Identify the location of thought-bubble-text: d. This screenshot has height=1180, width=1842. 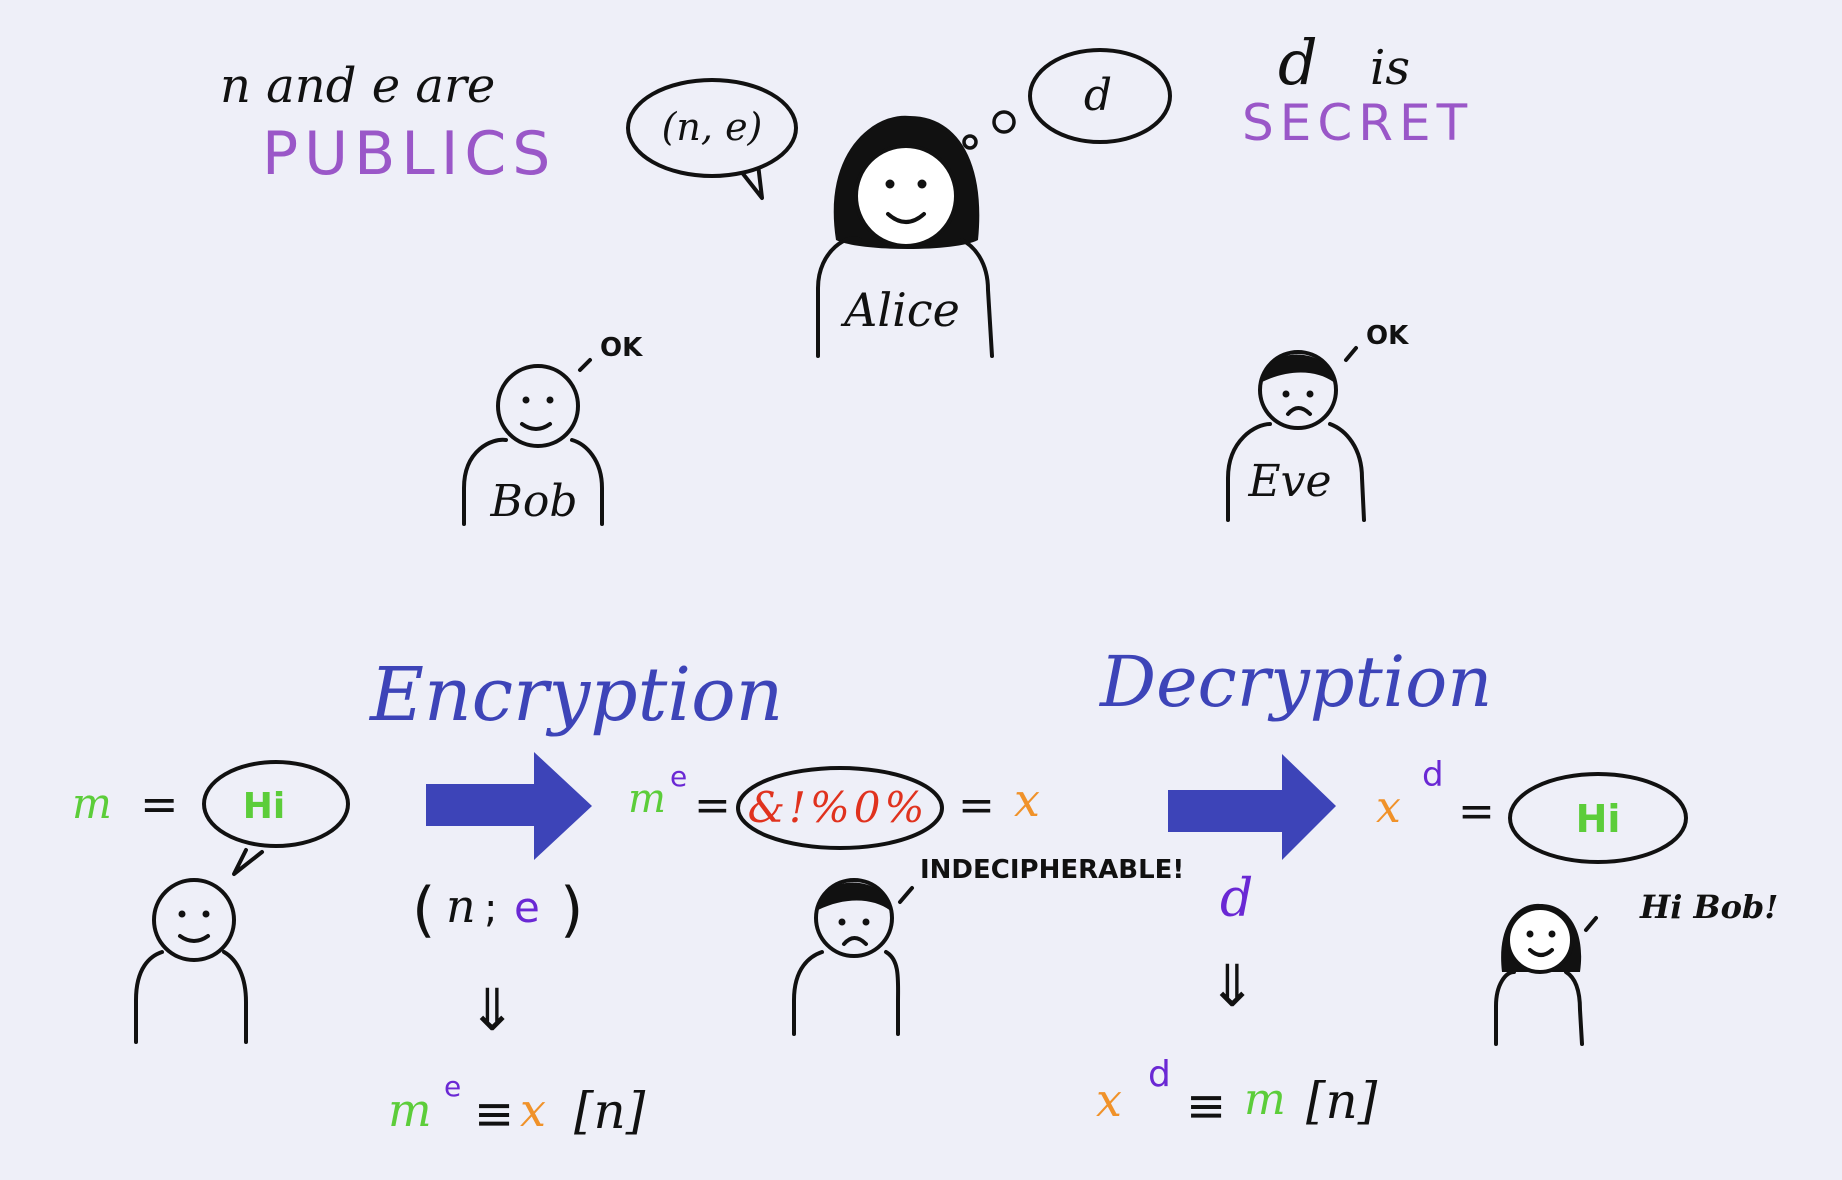
(1098, 95).